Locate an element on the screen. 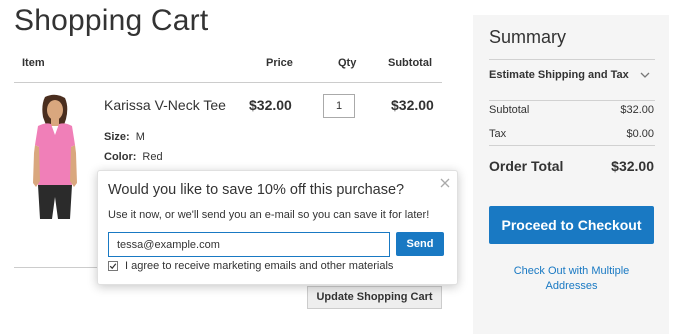 The width and height of the screenshot is (678, 334). column-header-price: Price is located at coordinates (279, 63).